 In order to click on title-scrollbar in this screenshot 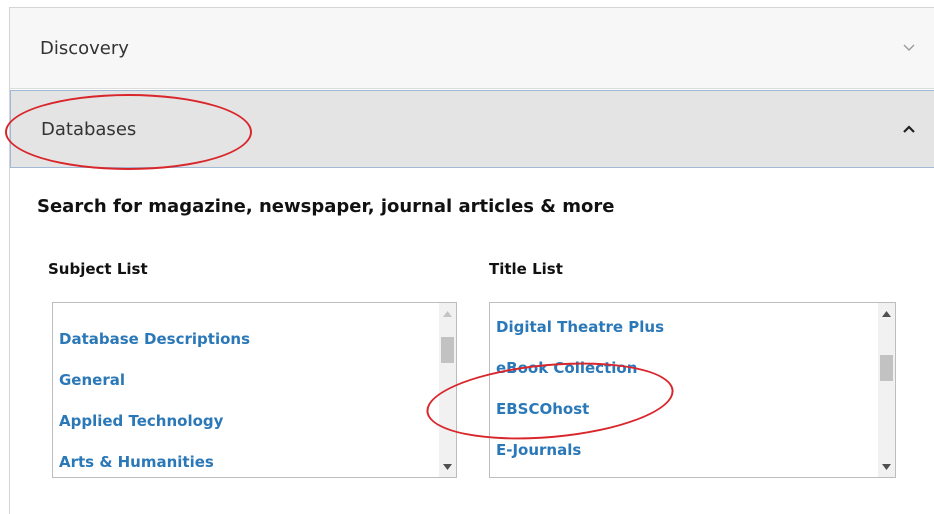, I will do `click(886, 390)`.